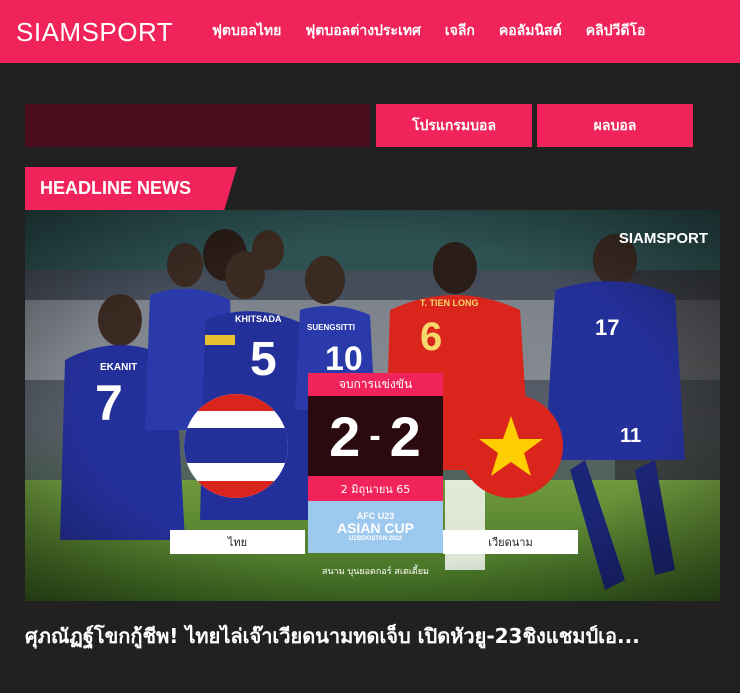  What do you see at coordinates (530, 31) in the screenshot?
I see `nav-item-columnists: คอลัมนิสต์` at bounding box center [530, 31].